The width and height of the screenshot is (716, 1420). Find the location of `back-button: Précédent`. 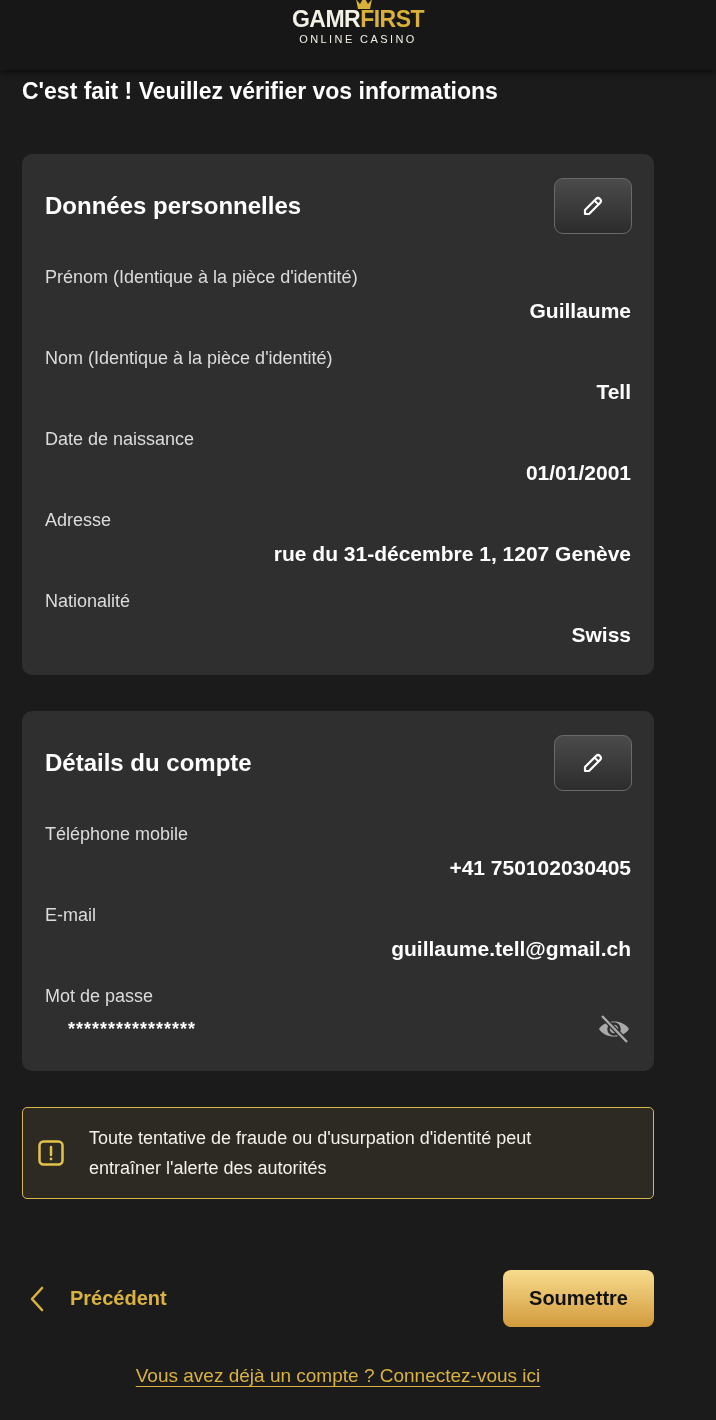

back-button: Précédent is located at coordinates (94, 1298).